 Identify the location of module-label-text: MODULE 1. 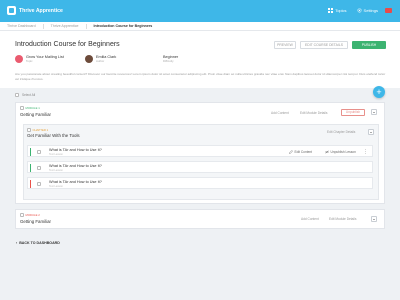
(32, 108).